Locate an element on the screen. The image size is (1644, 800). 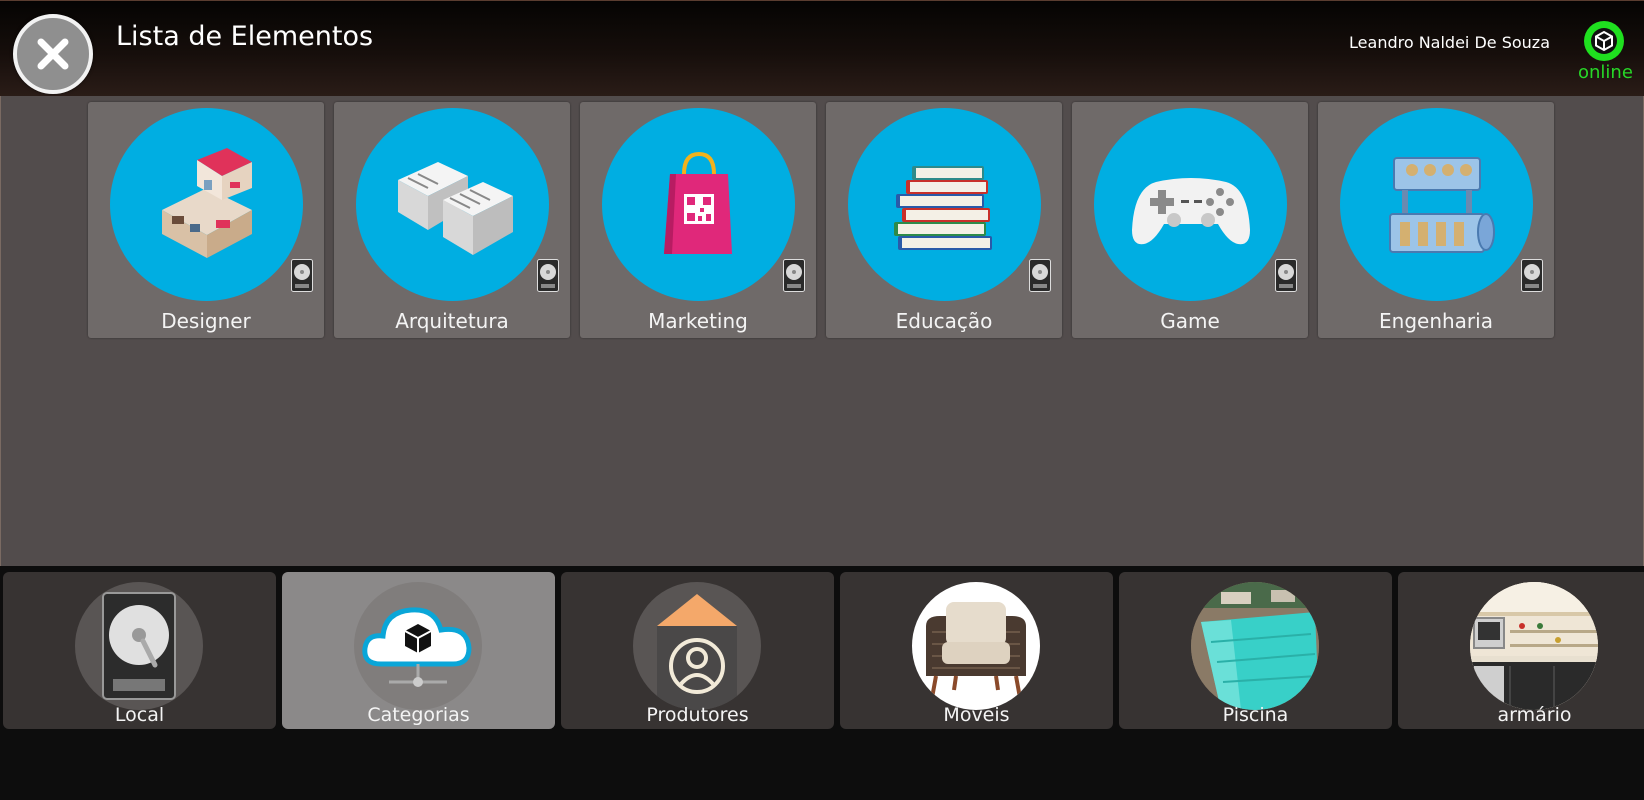
dock-item-moveis: Moveis is located at coordinates (976, 650).